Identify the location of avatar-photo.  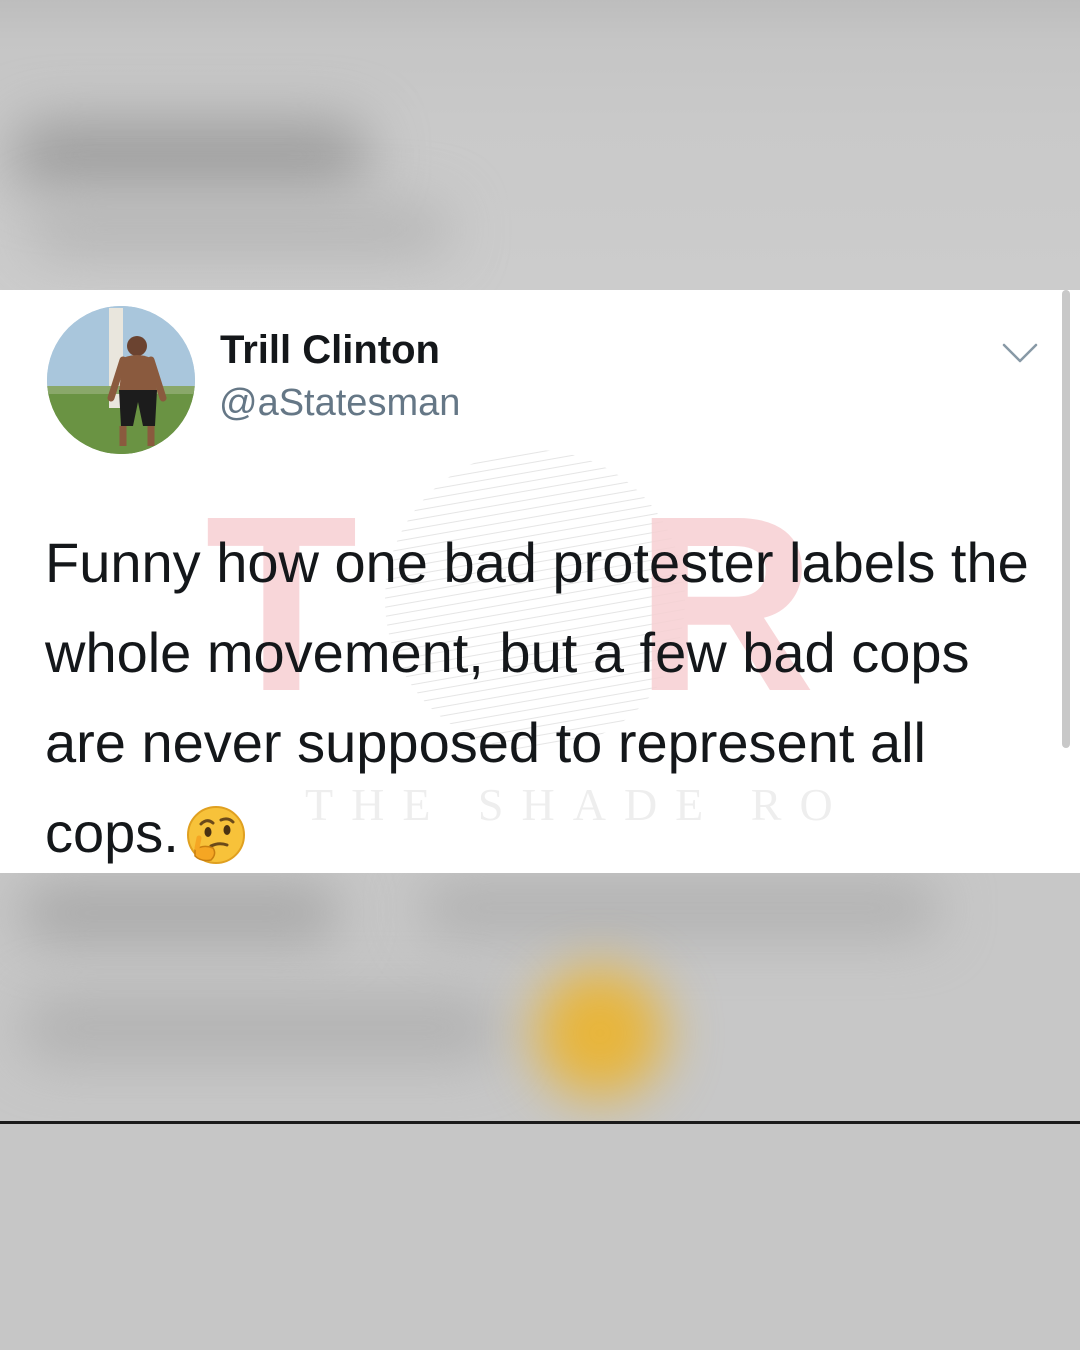
(121, 380).